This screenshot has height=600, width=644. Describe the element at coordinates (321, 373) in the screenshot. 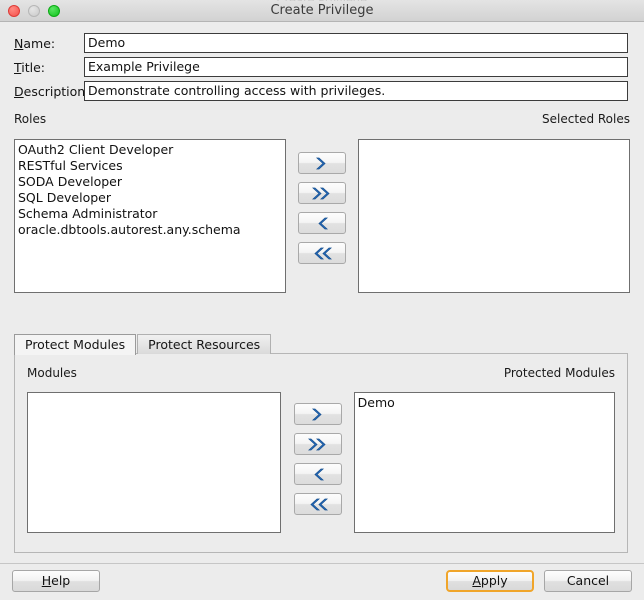

I see `modules-headers: Modules Protected Modules` at that location.